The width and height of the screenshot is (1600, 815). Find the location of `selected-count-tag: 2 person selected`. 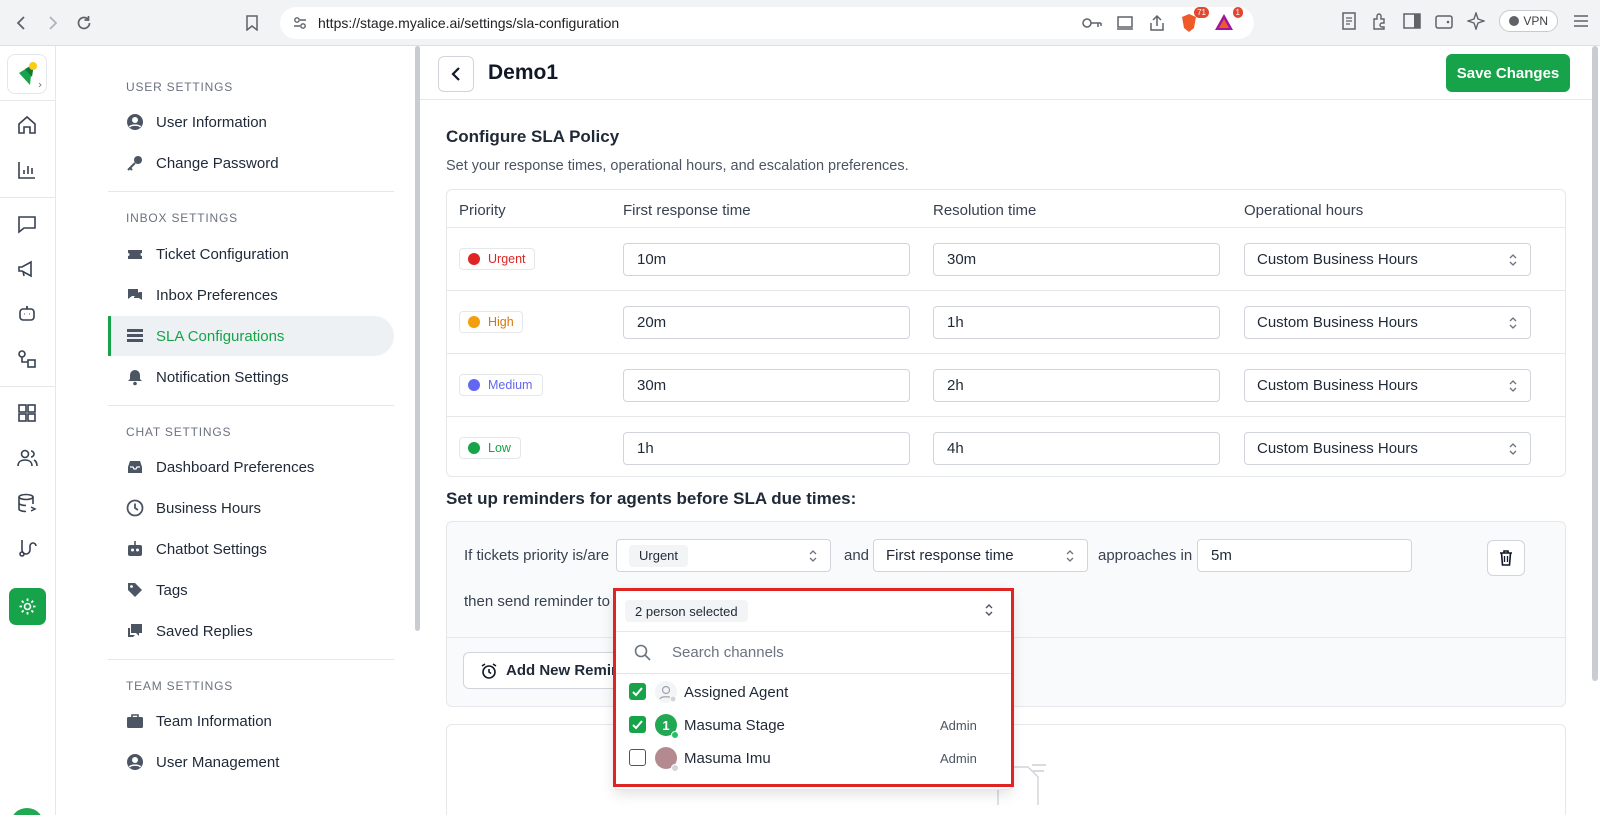

selected-count-tag: 2 person selected is located at coordinates (686, 611).